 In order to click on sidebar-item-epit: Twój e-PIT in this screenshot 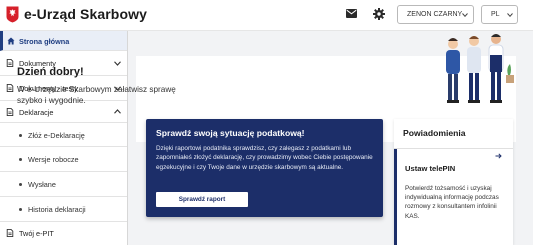, I will do `click(63, 233)`.